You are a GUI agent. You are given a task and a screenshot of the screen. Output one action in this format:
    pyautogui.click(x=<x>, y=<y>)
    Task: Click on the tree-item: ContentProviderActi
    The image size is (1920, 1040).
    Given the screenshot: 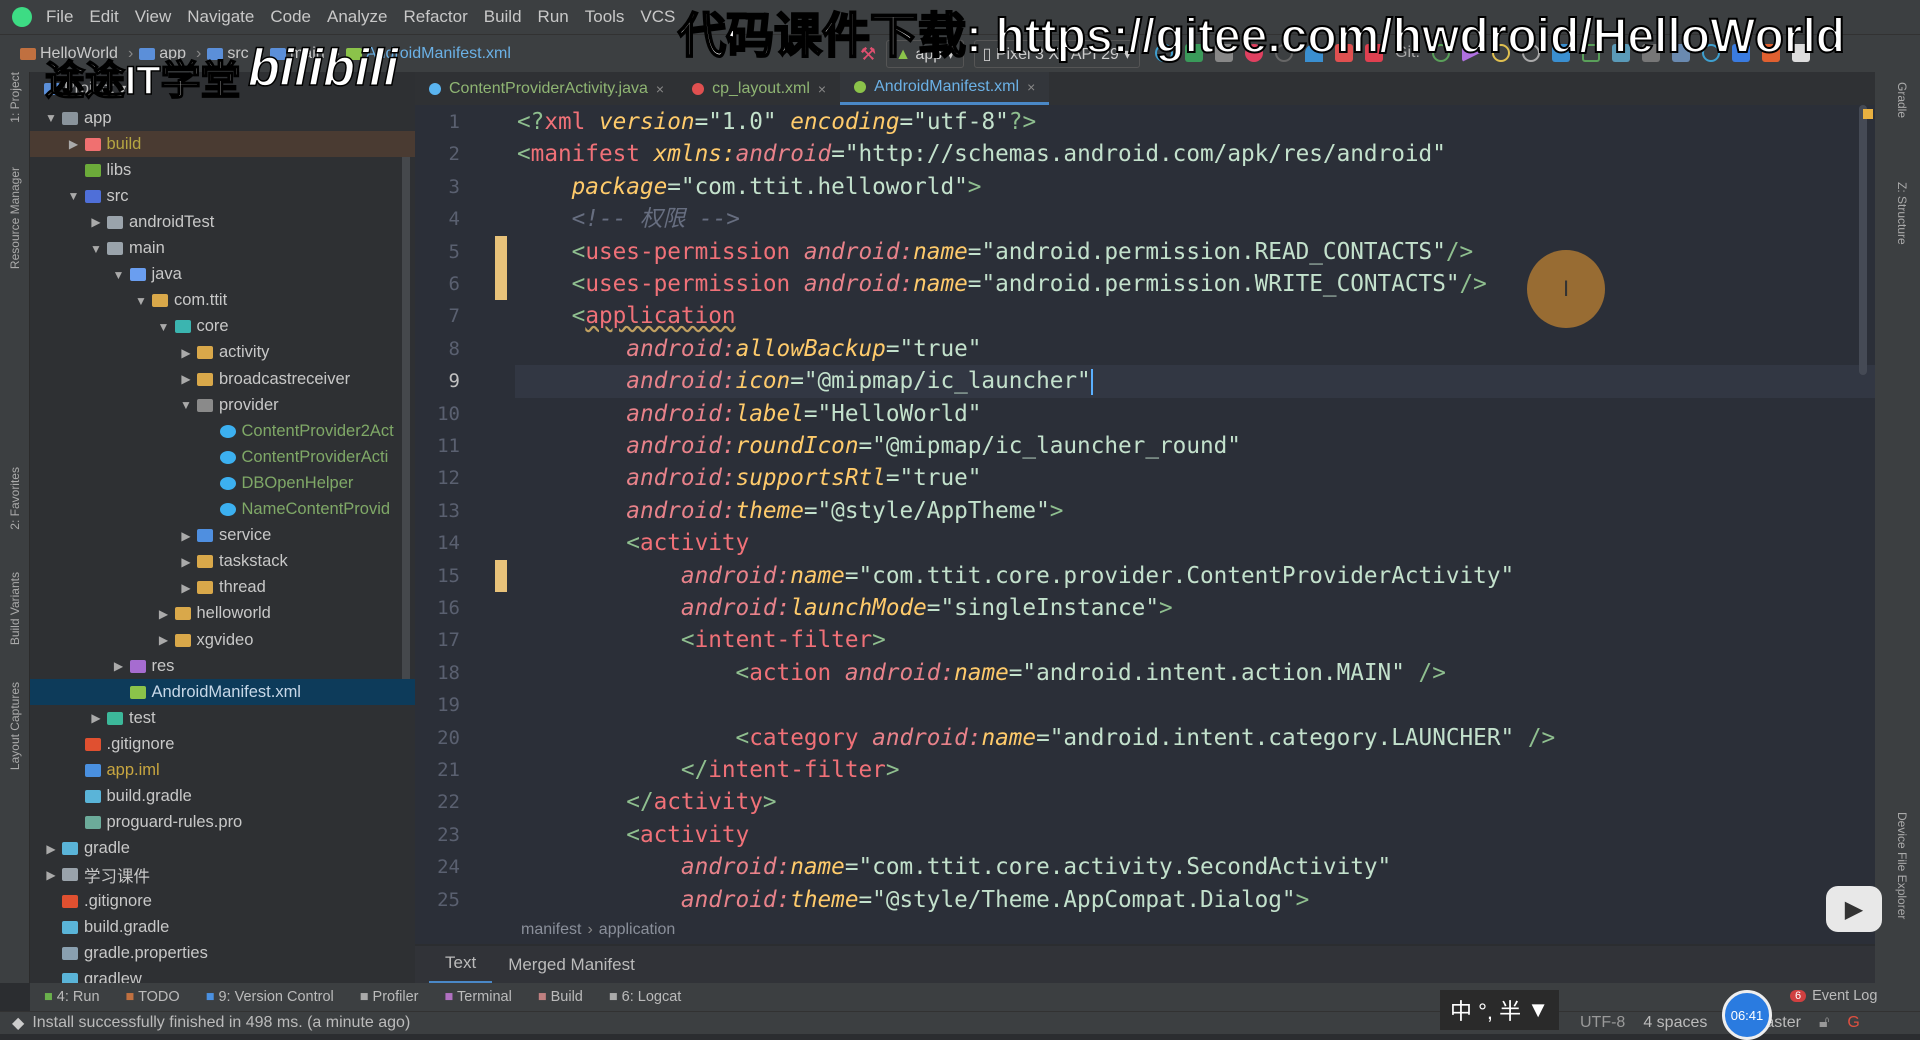 What is the action you would take?
    pyautogui.click(x=222, y=457)
    